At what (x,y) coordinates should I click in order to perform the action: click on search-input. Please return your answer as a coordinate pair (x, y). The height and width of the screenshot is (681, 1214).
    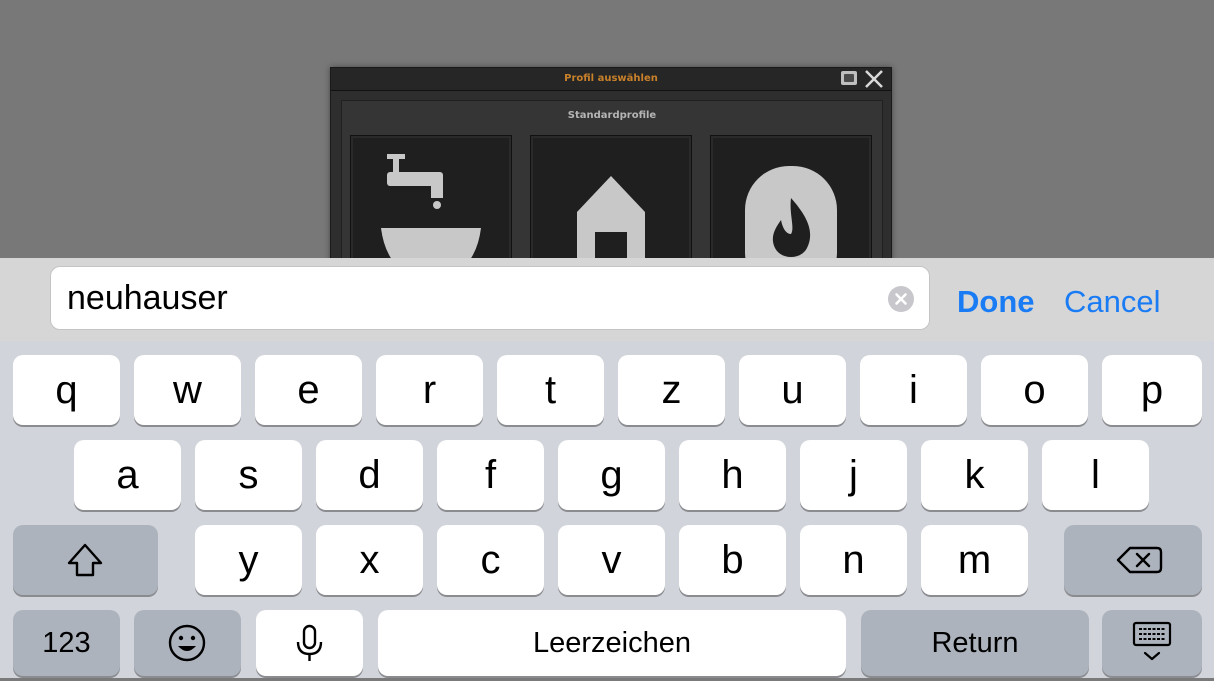
    Looking at the image, I should click on (490, 298).